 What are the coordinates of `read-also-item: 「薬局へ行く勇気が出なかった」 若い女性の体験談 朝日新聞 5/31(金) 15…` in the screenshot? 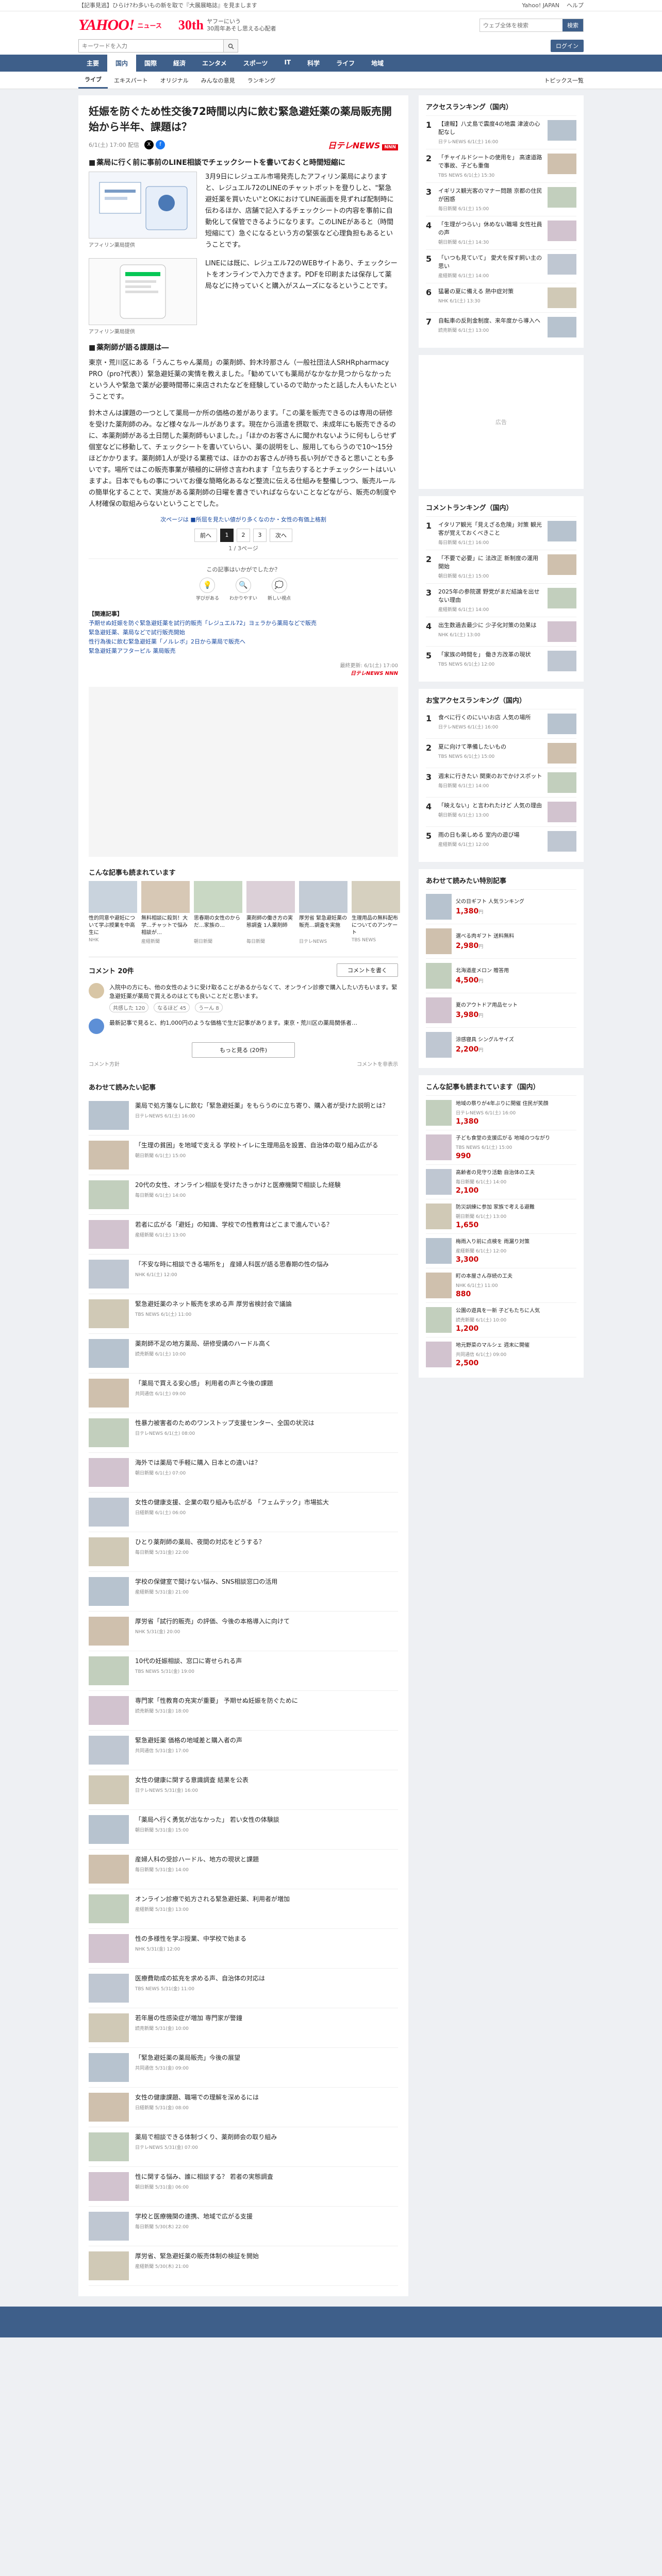 It's located at (244, 1830).